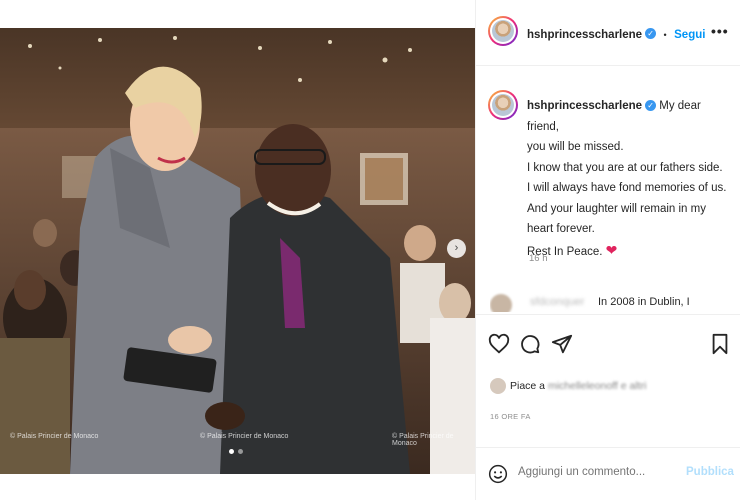 The image size is (740, 500). I want to click on avatar, so click(503, 31).